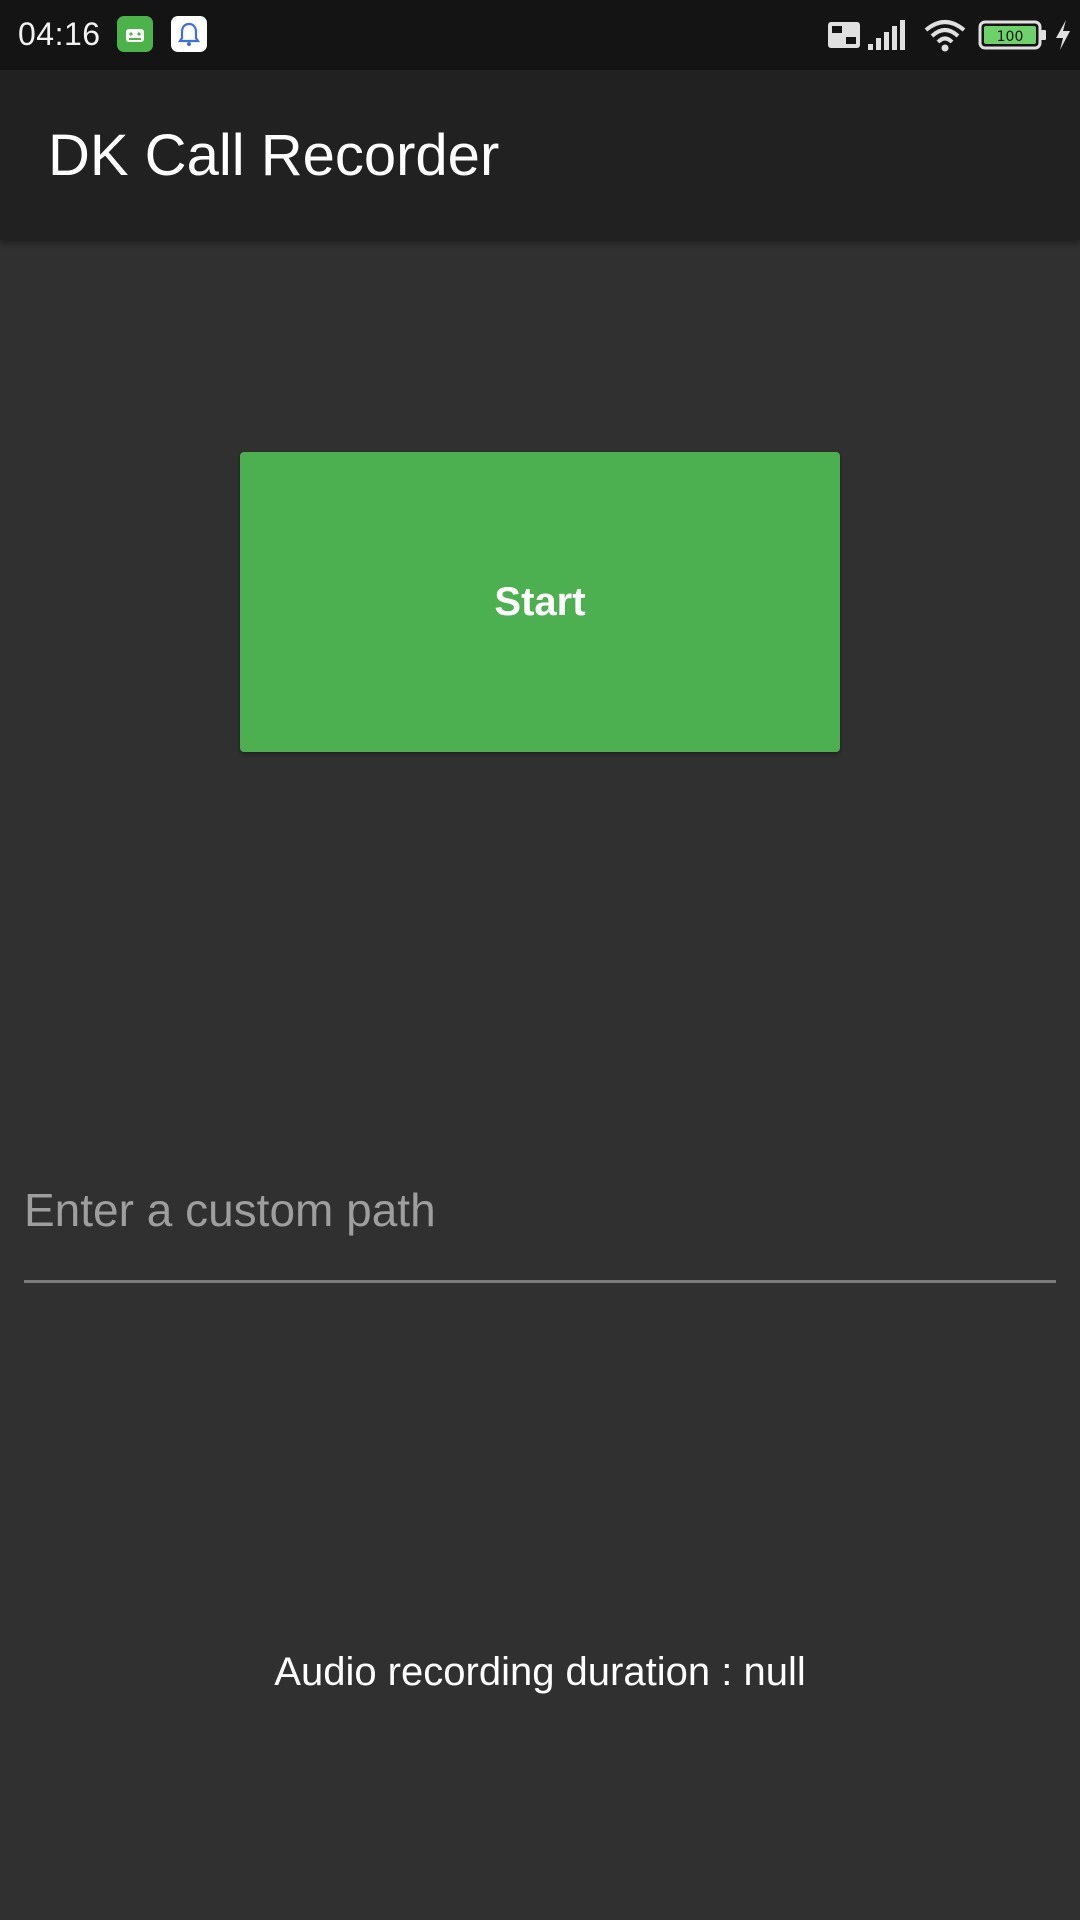 This screenshot has height=1920, width=1080. I want to click on signal-icon, so click(886, 35).